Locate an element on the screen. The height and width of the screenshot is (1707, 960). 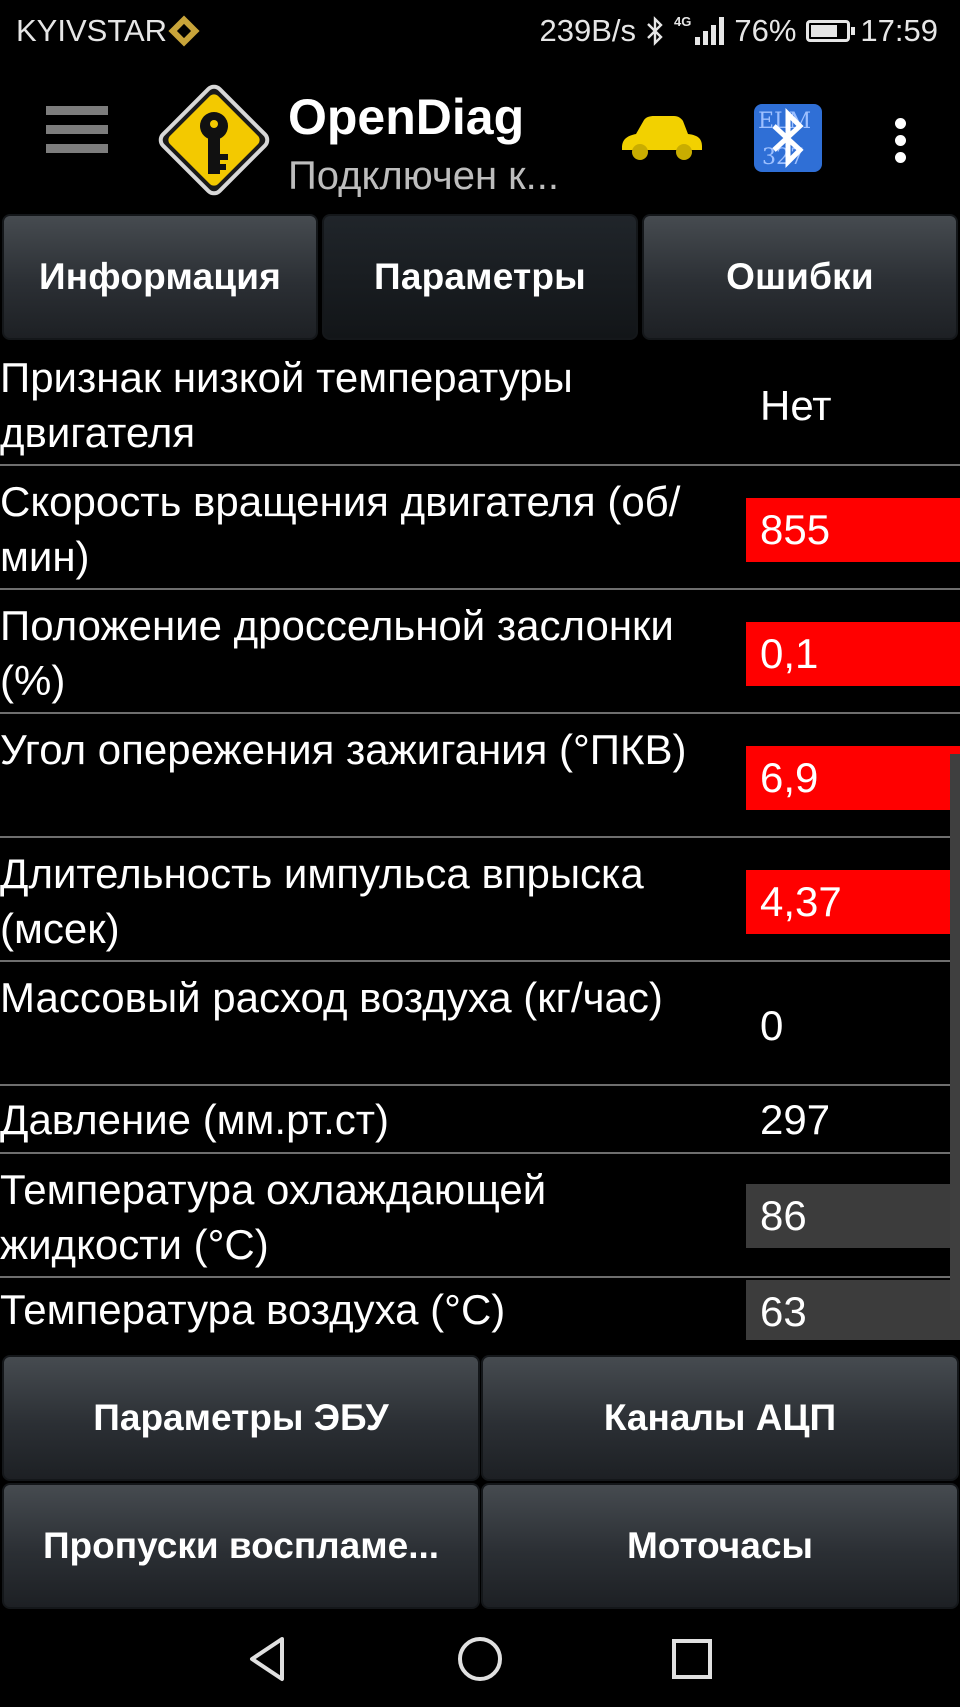
home-icon is located at coordinates (480, 1659).